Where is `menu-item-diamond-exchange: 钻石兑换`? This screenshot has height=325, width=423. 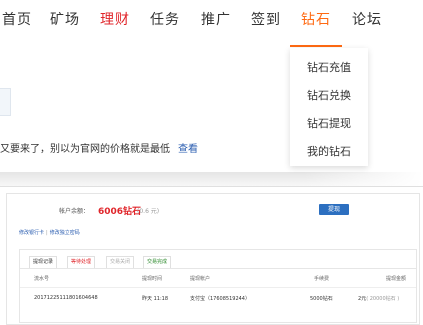 menu-item-diamond-exchange: 钻石兑换 is located at coordinates (329, 95).